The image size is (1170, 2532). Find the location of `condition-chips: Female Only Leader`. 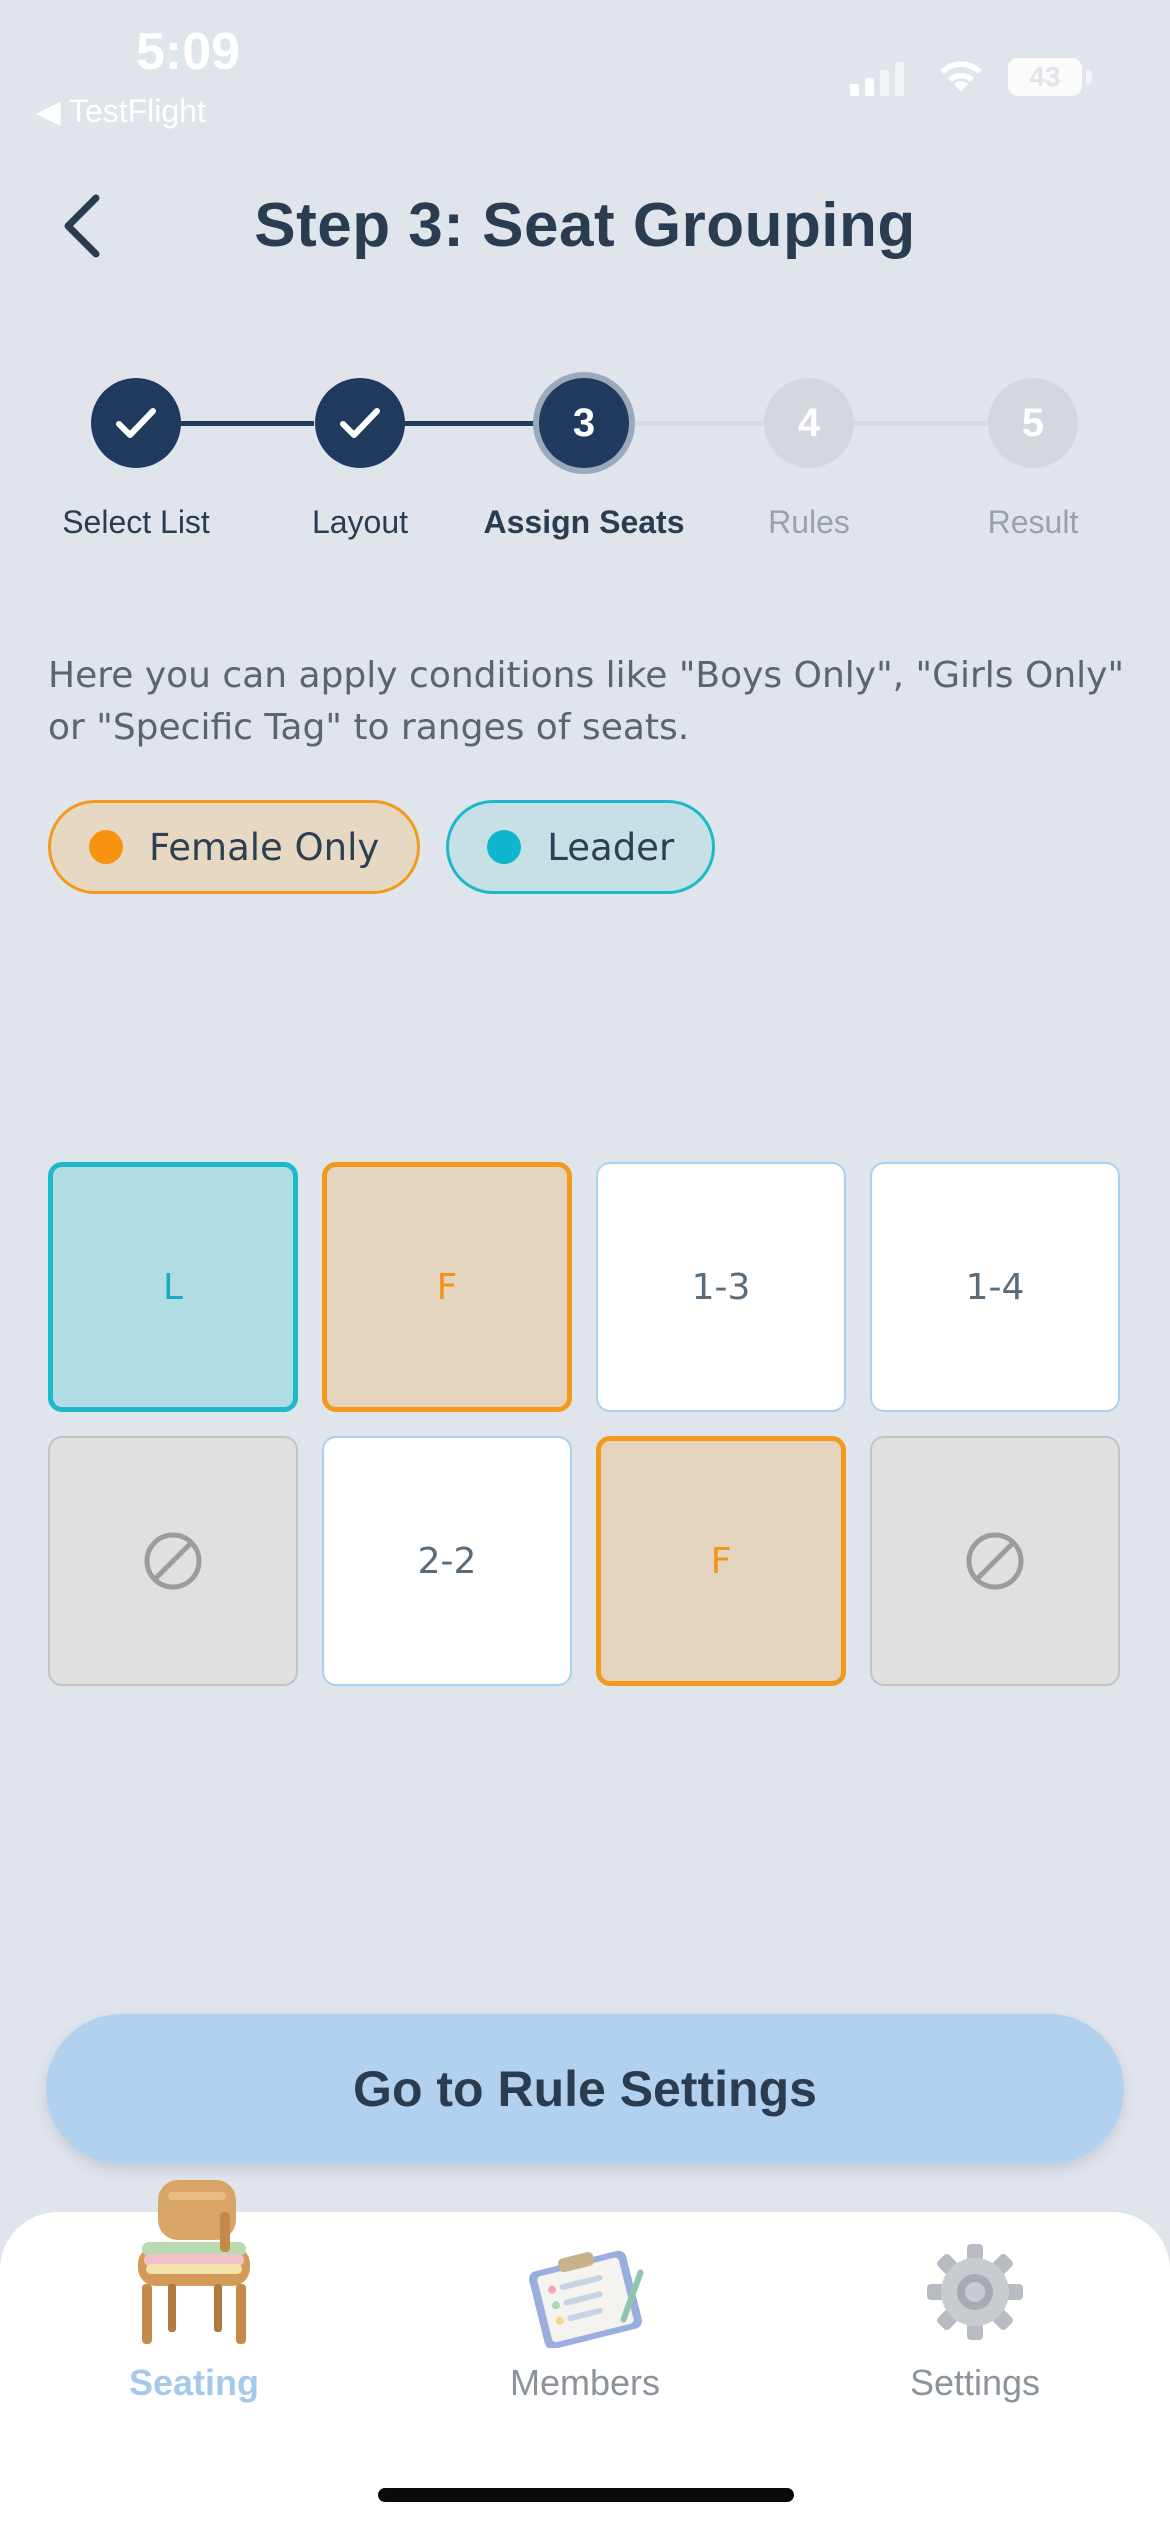

condition-chips: Female Only Leader is located at coordinates (382, 847).